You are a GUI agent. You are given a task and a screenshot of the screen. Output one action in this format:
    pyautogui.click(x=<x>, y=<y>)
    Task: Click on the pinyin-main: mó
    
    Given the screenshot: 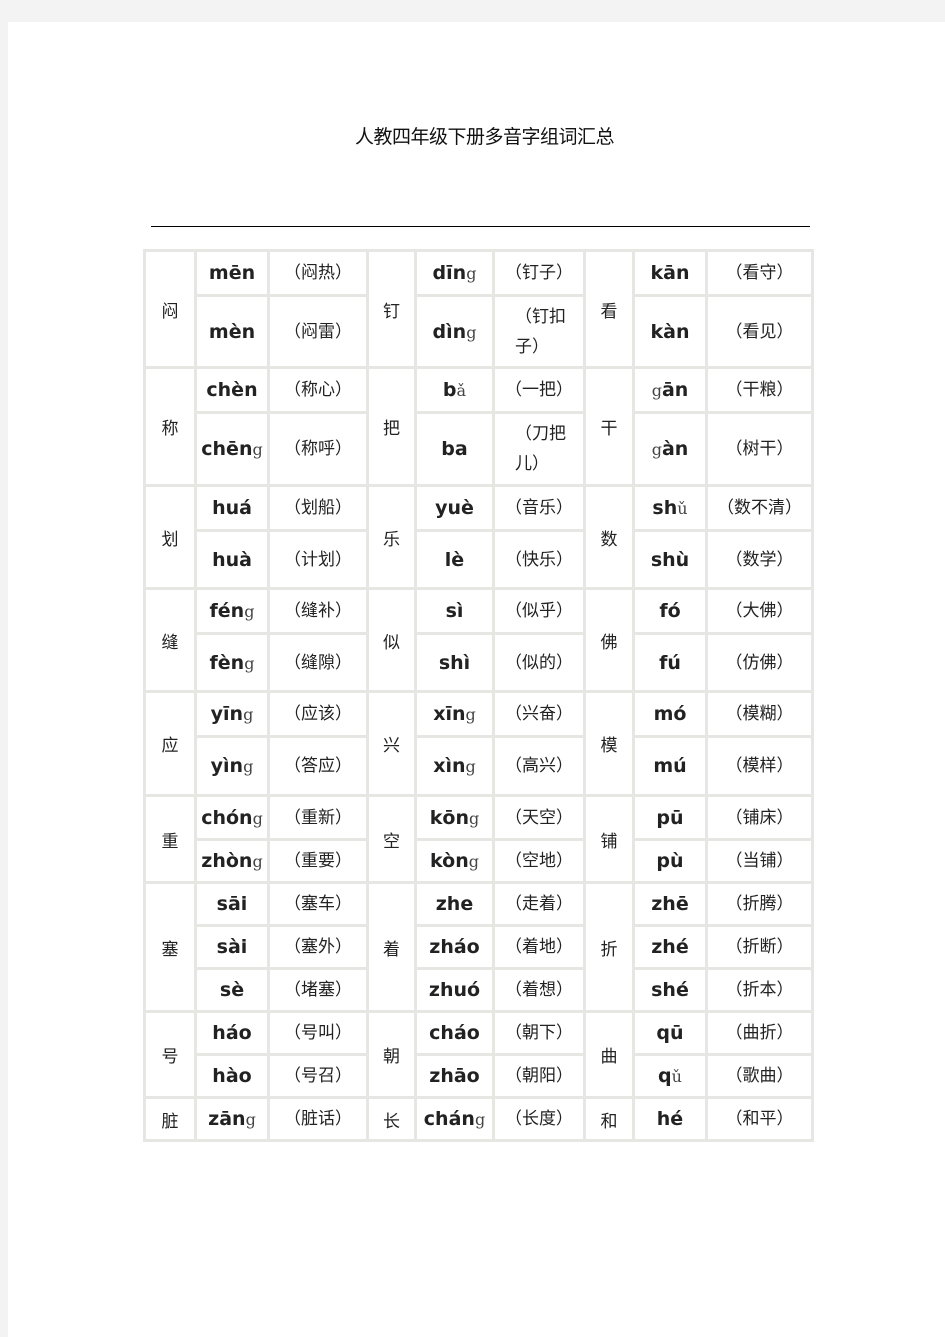 What is the action you would take?
    pyautogui.click(x=670, y=714)
    